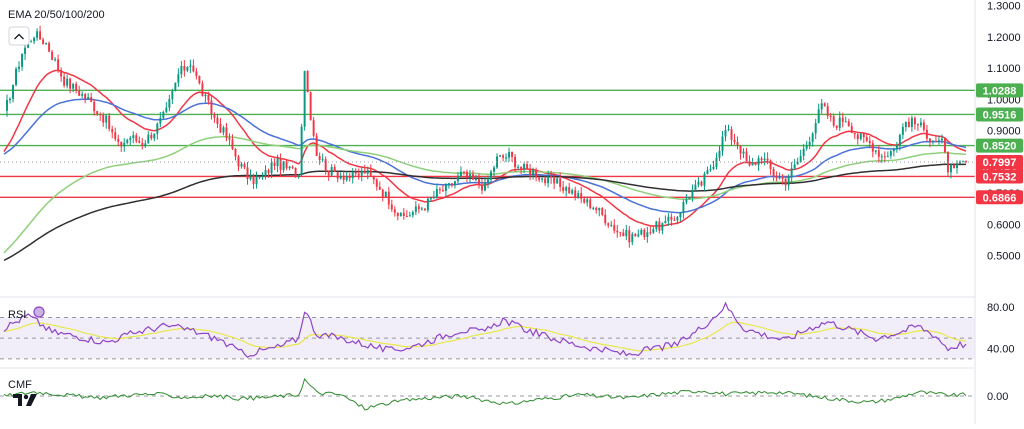 This screenshot has height=429, width=1024. What do you see at coordinates (19, 36) in the screenshot?
I see `collapse-button` at bounding box center [19, 36].